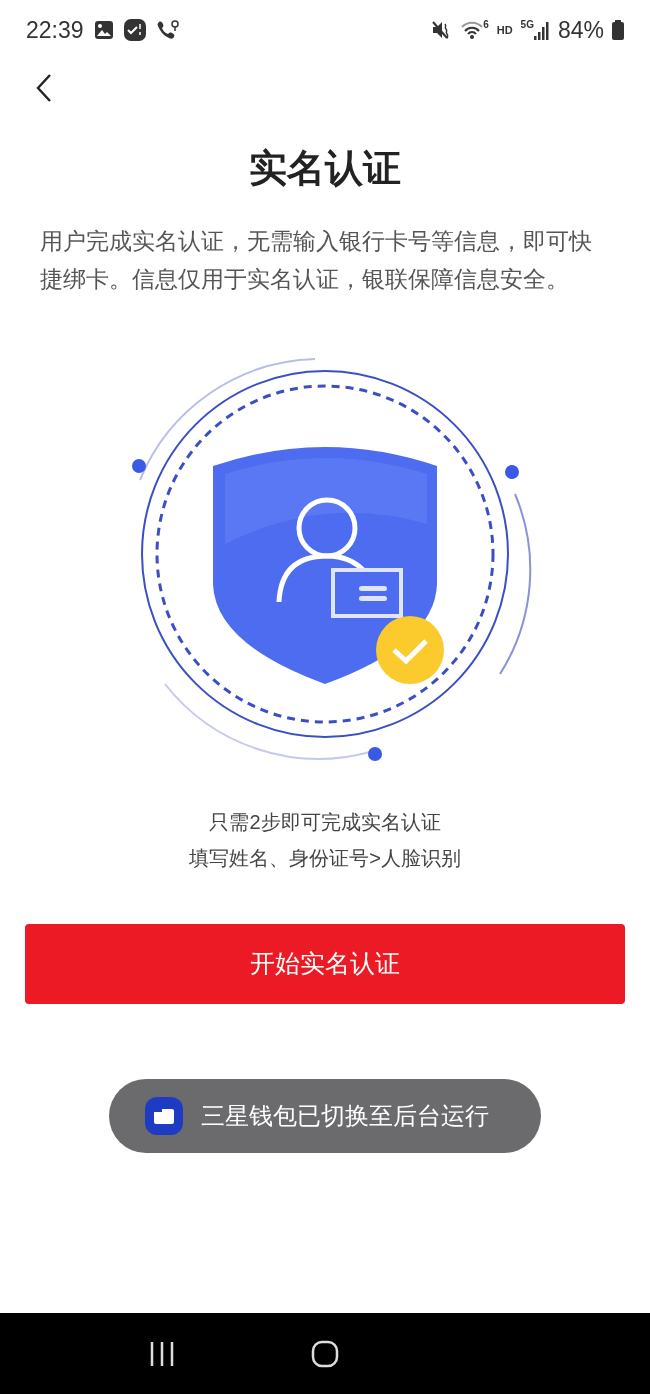  Describe the element at coordinates (325, 1353) in the screenshot. I see `home-icon` at that location.